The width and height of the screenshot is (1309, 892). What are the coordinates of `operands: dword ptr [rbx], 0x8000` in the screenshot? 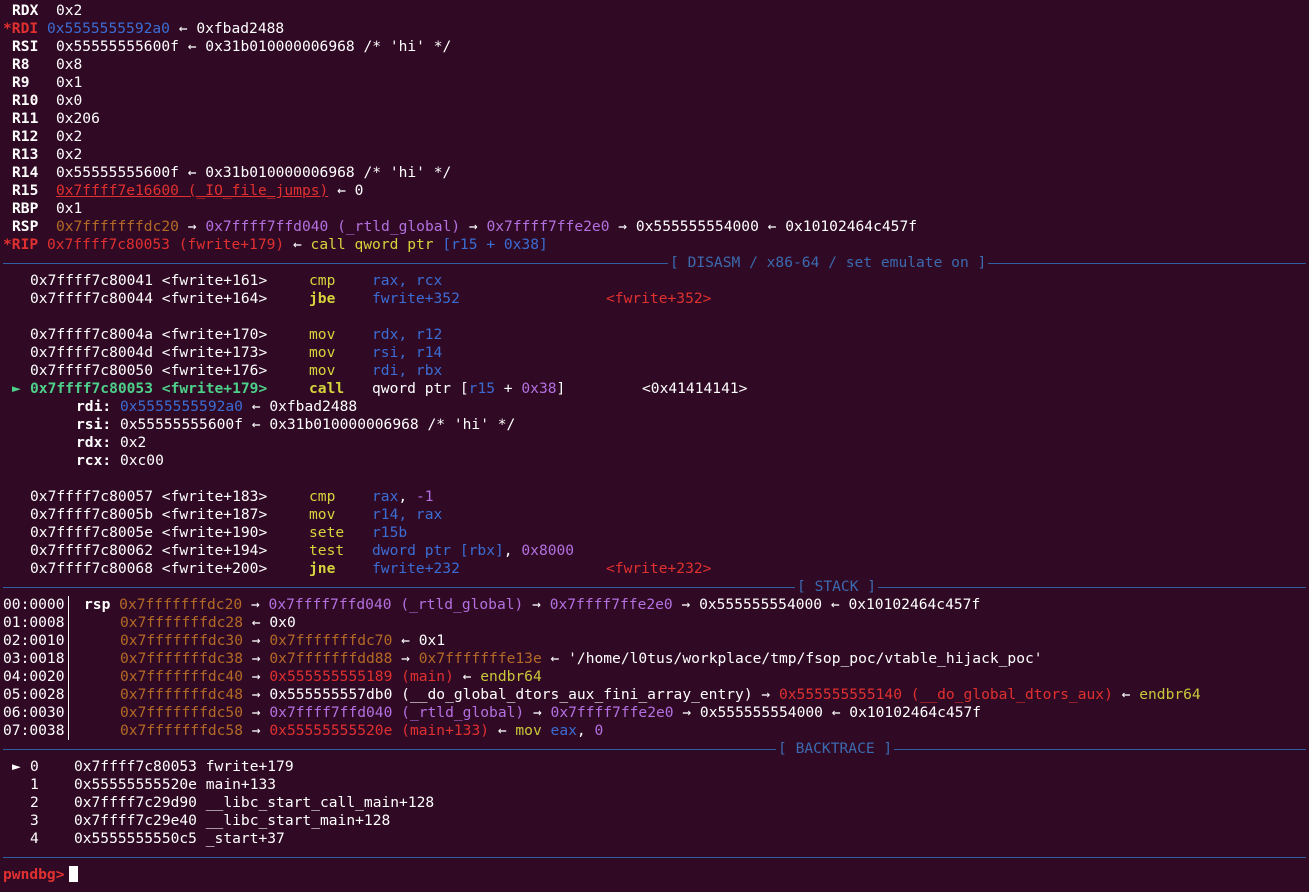 It's located at (473, 550).